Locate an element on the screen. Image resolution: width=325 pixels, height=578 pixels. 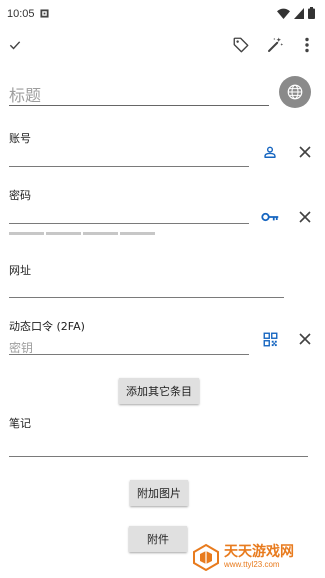
password-generator-button is located at coordinates (270, 217).